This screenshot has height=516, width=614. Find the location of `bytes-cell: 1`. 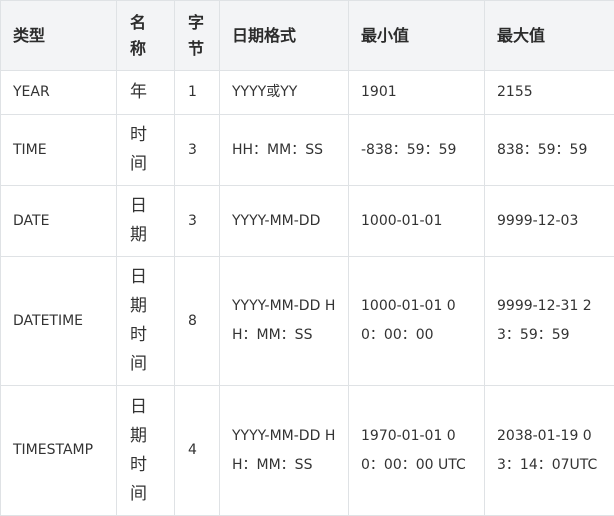

bytes-cell: 1 is located at coordinates (197, 93).